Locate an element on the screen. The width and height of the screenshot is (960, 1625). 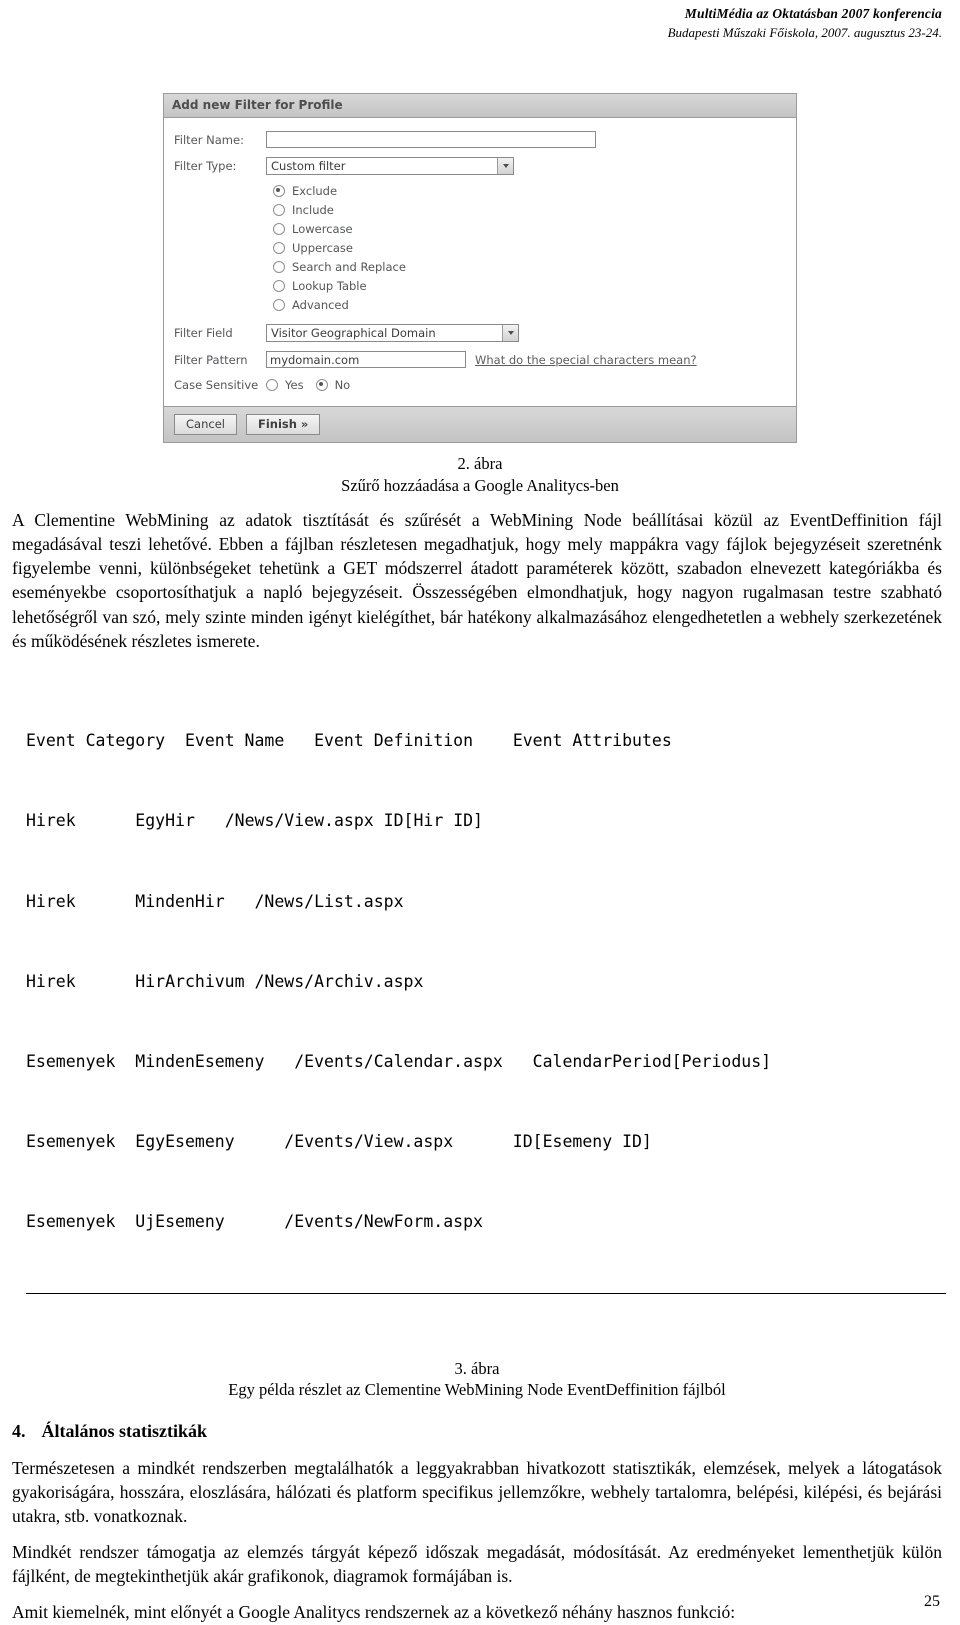
filter-field-value: Visitor Geographical Domain is located at coordinates (353, 333).